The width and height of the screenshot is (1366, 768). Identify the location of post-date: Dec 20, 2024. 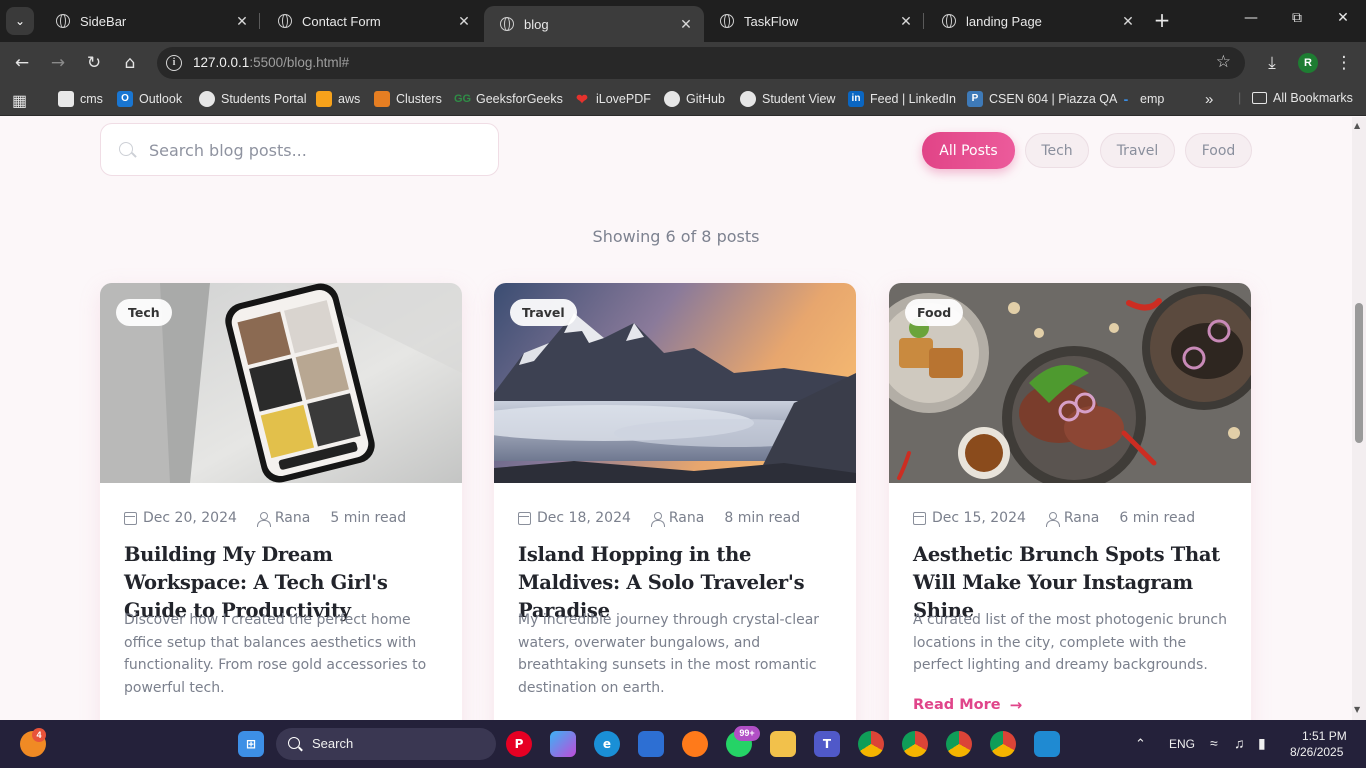
(190, 518).